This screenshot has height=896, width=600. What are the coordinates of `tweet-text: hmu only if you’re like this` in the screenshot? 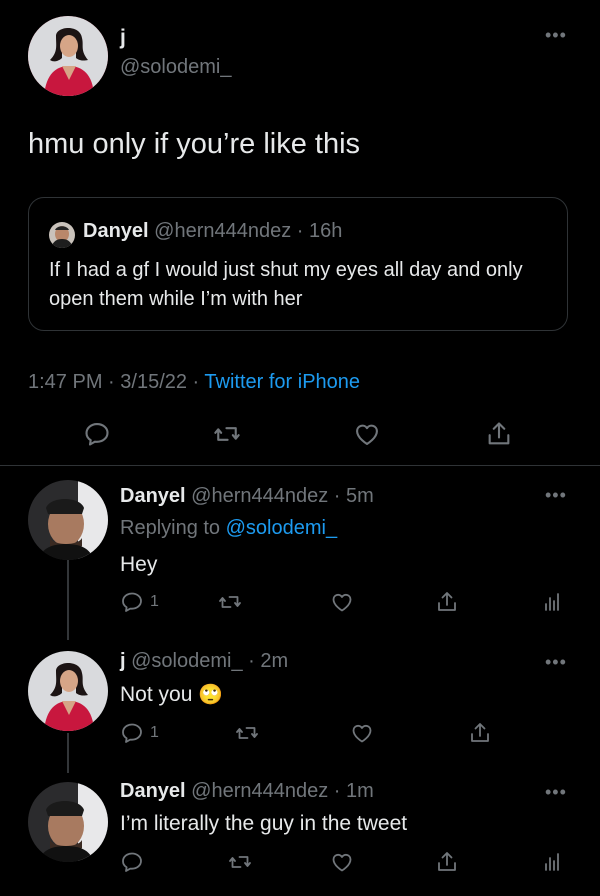 It's located at (194, 144).